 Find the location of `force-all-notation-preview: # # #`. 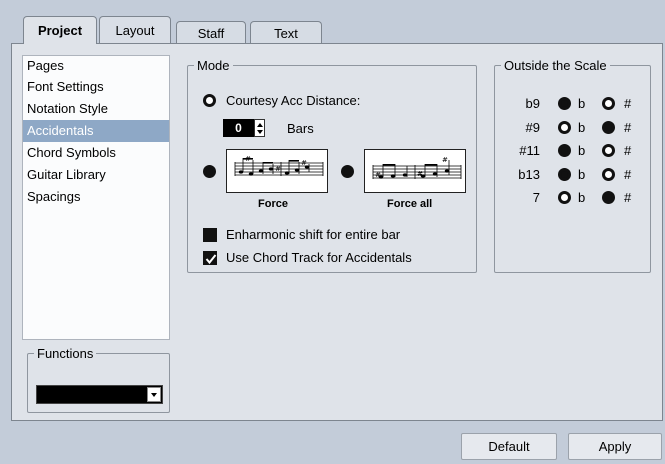

force-all-notation-preview: # # # is located at coordinates (415, 171).